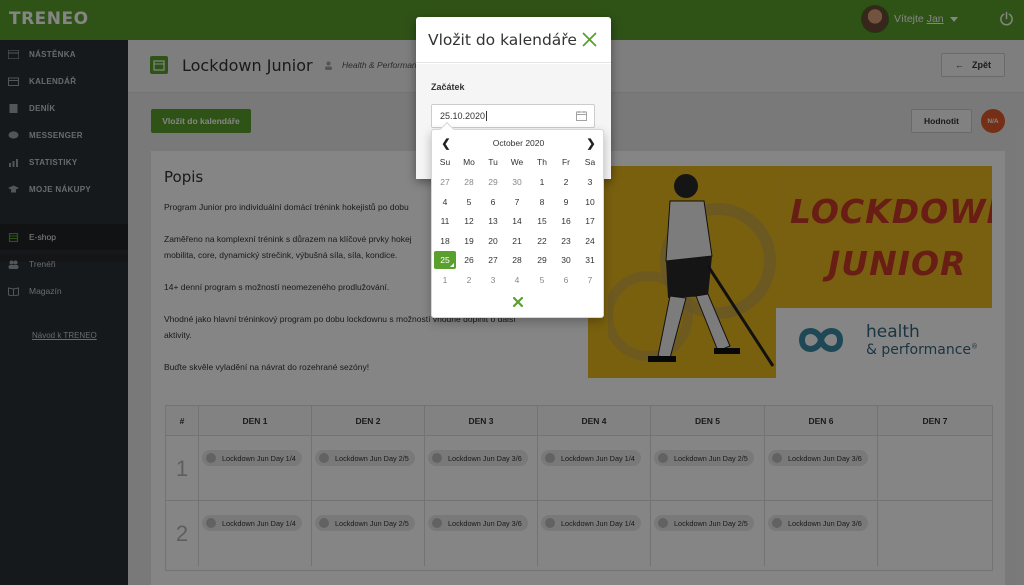 This screenshot has height=585, width=1024. What do you see at coordinates (487, 116) in the screenshot?
I see `text-cursor` at bounding box center [487, 116].